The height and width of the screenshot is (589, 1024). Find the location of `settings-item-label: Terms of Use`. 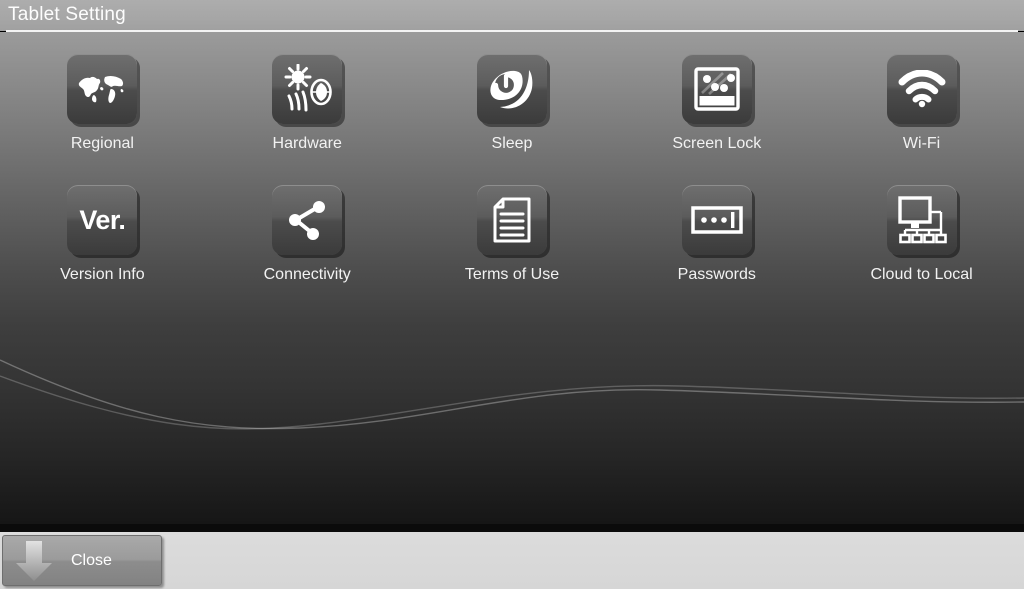

settings-item-label: Terms of Use is located at coordinates (512, 274).